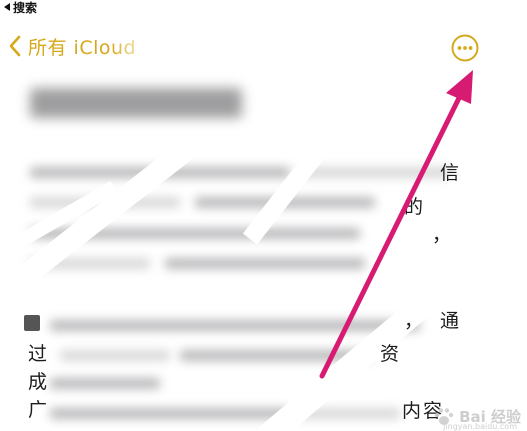 Image resolution: width=527 pixels, height=431 pixels. I want to click on ellipsis-circle-icon, so click(465, 48).